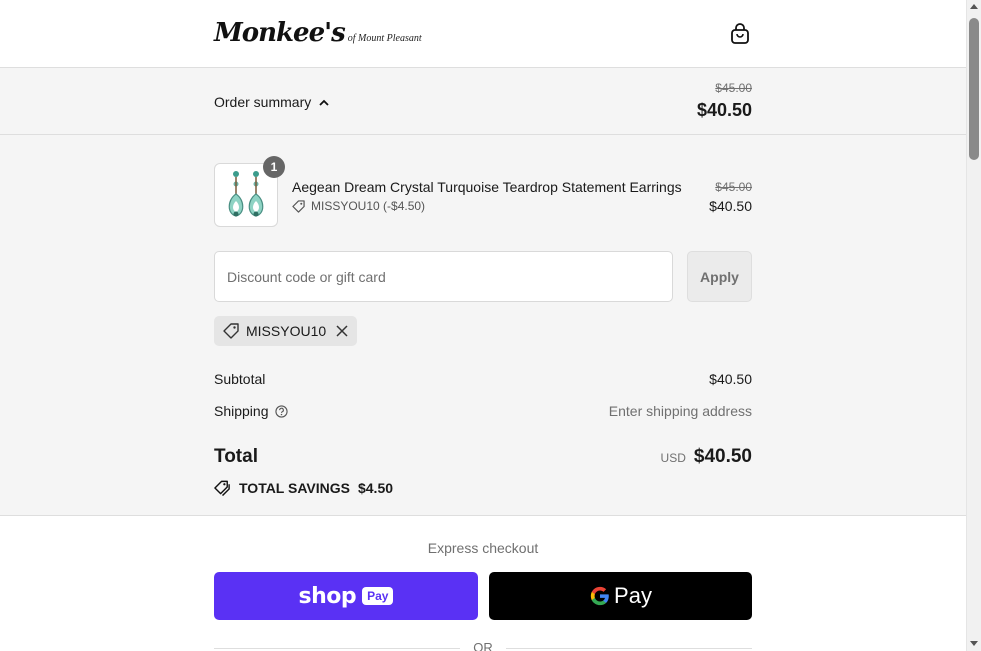 The width and height of the screenshot is (981, 651). What do you see at coordinates (730, 206) in the screenshot?
I see `product-price: $40.50` at bounding box center [730, 206].